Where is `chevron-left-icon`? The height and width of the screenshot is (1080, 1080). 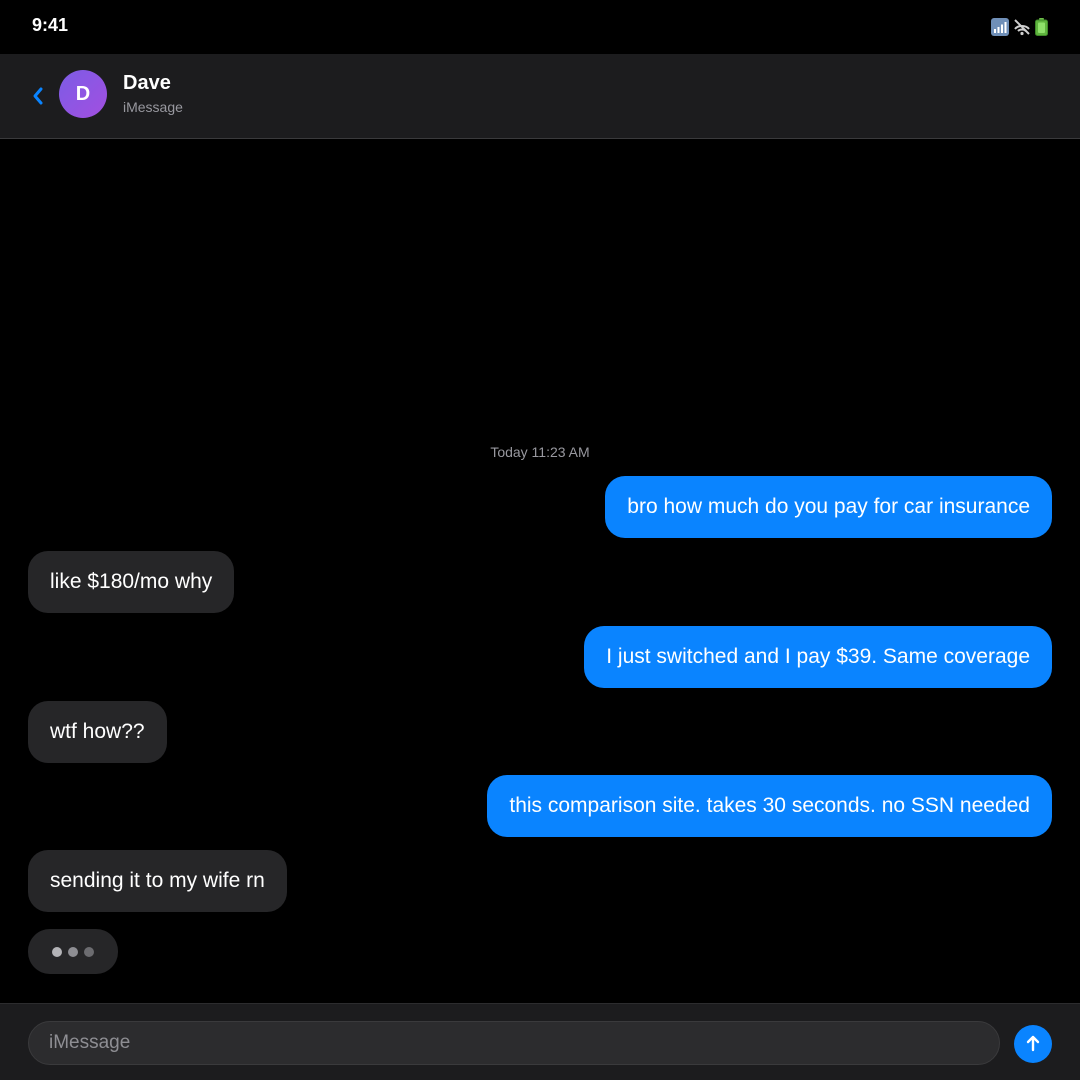
chevron-left-icon is located at coordinates (38, 96).